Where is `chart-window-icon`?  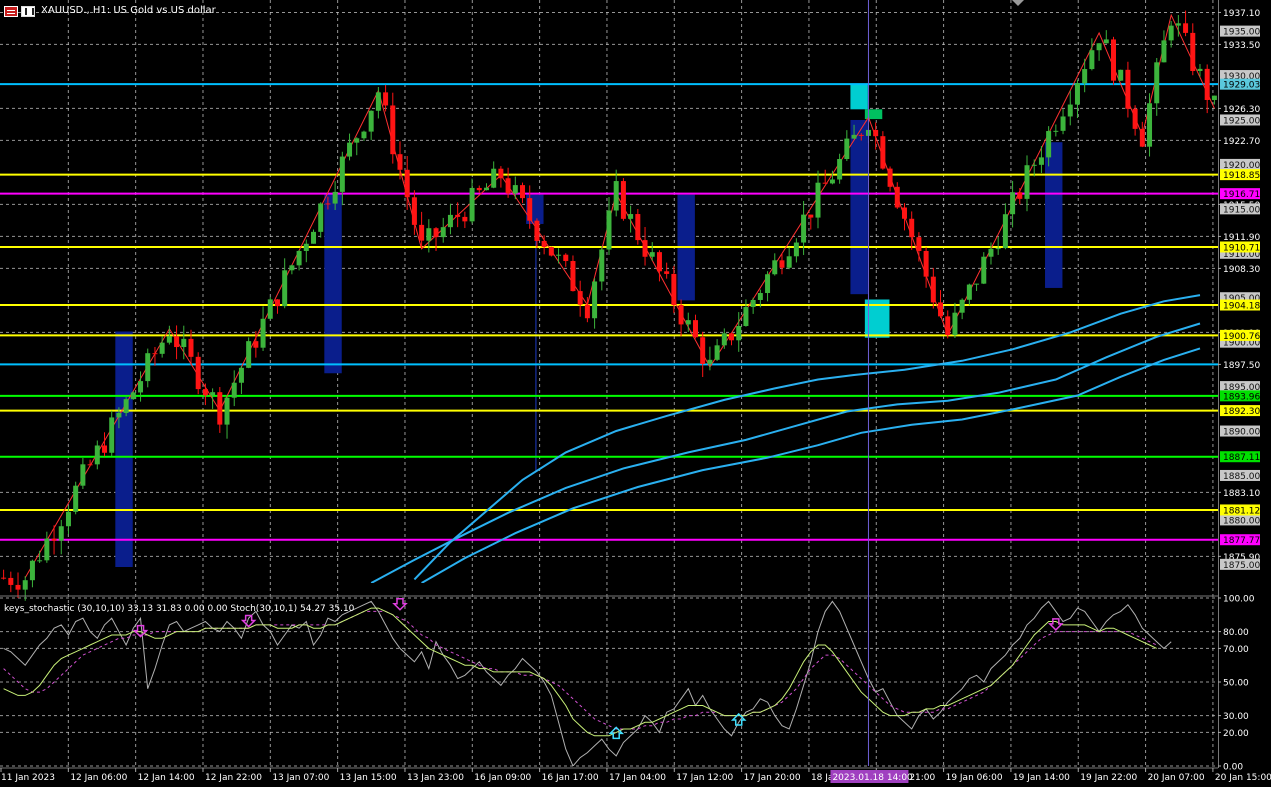 chart-window-icon is located at coordinates (11, 11).